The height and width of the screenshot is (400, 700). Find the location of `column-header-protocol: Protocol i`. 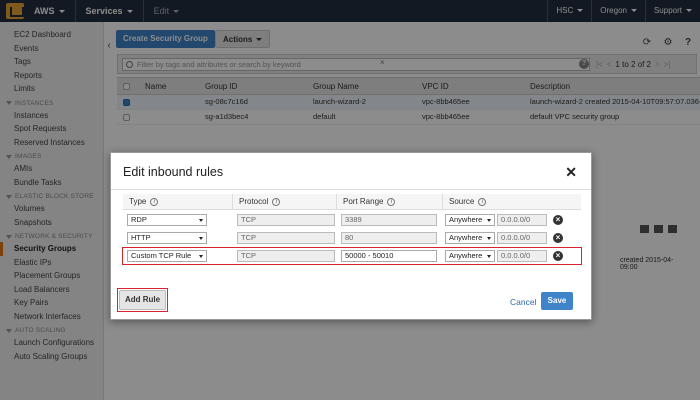

column-header-protocol: Protocol i is located at coordinates (285, 201).